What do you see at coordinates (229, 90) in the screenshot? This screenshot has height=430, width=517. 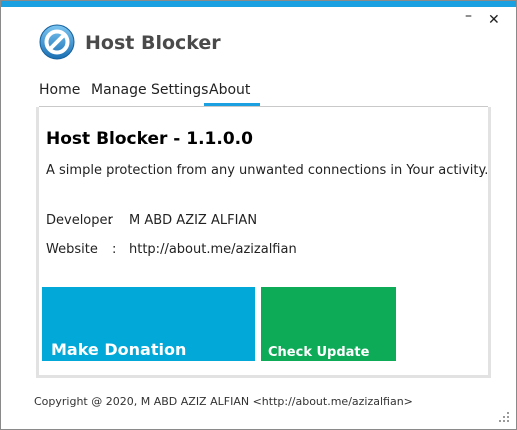 I see `tab-about: About` at bounding box center [229, 90].